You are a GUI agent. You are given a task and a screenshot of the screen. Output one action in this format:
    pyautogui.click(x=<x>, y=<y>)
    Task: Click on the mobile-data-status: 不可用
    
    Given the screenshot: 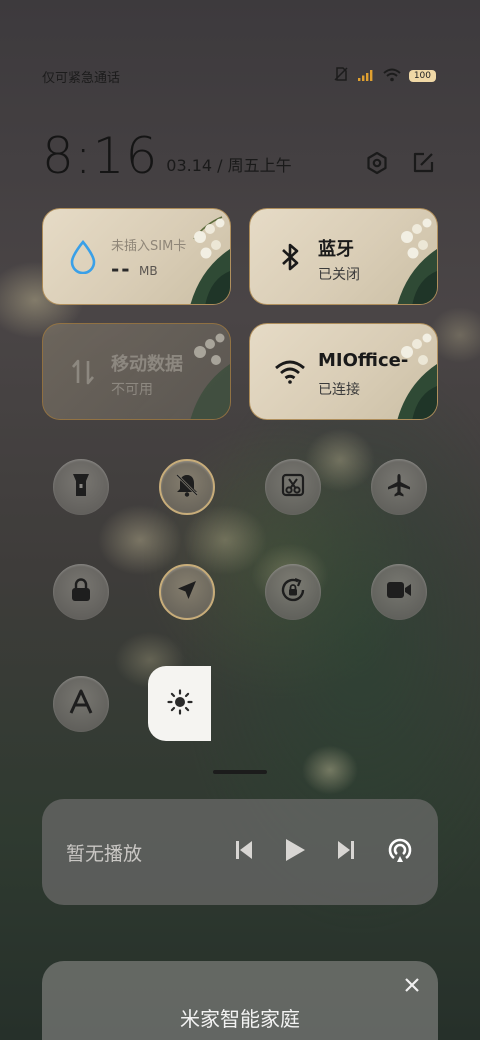 What is the action you would take?
    pyautogui.click(x=132, y=390)
    